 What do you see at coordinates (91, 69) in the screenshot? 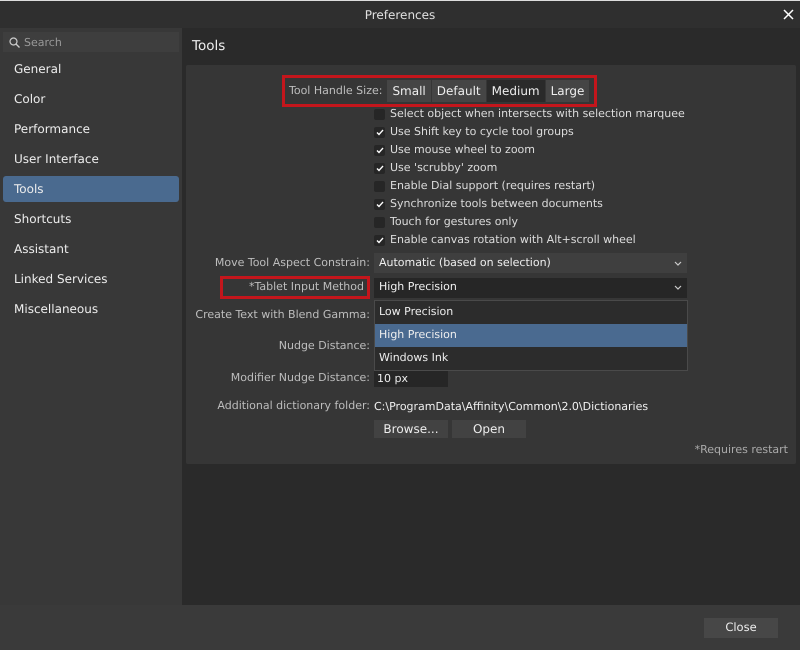
I see `sidebar-item: General` at bounding box center [91, 69].